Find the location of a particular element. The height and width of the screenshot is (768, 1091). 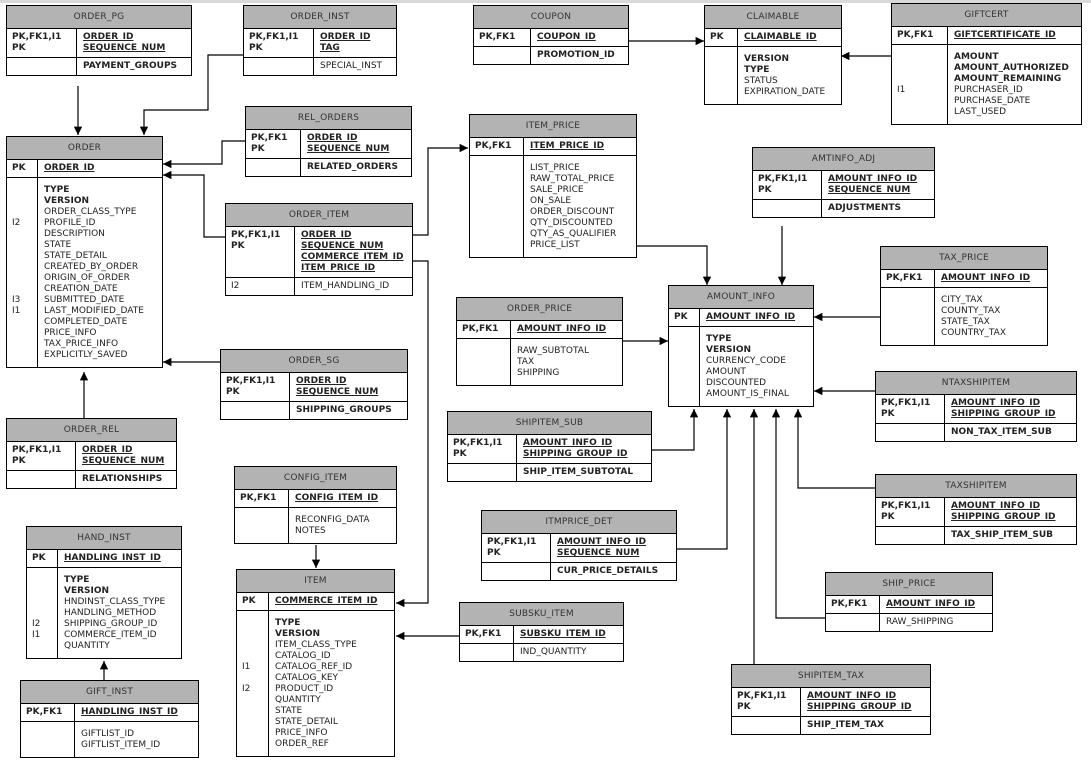

pk-field: COMMERCE_ITEM_ID is located at coordinates (352, 257).